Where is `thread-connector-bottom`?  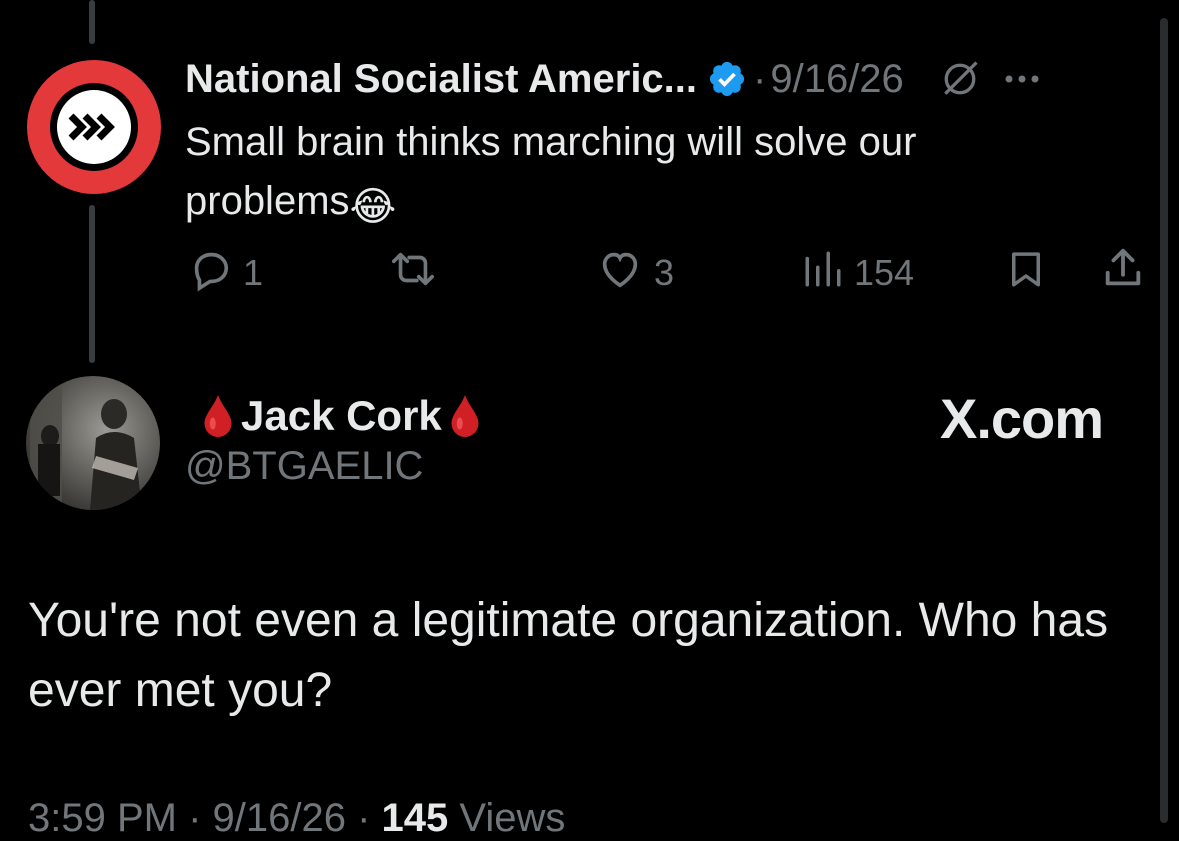
thread-connector-bottom is located at coordinates (92, 284).